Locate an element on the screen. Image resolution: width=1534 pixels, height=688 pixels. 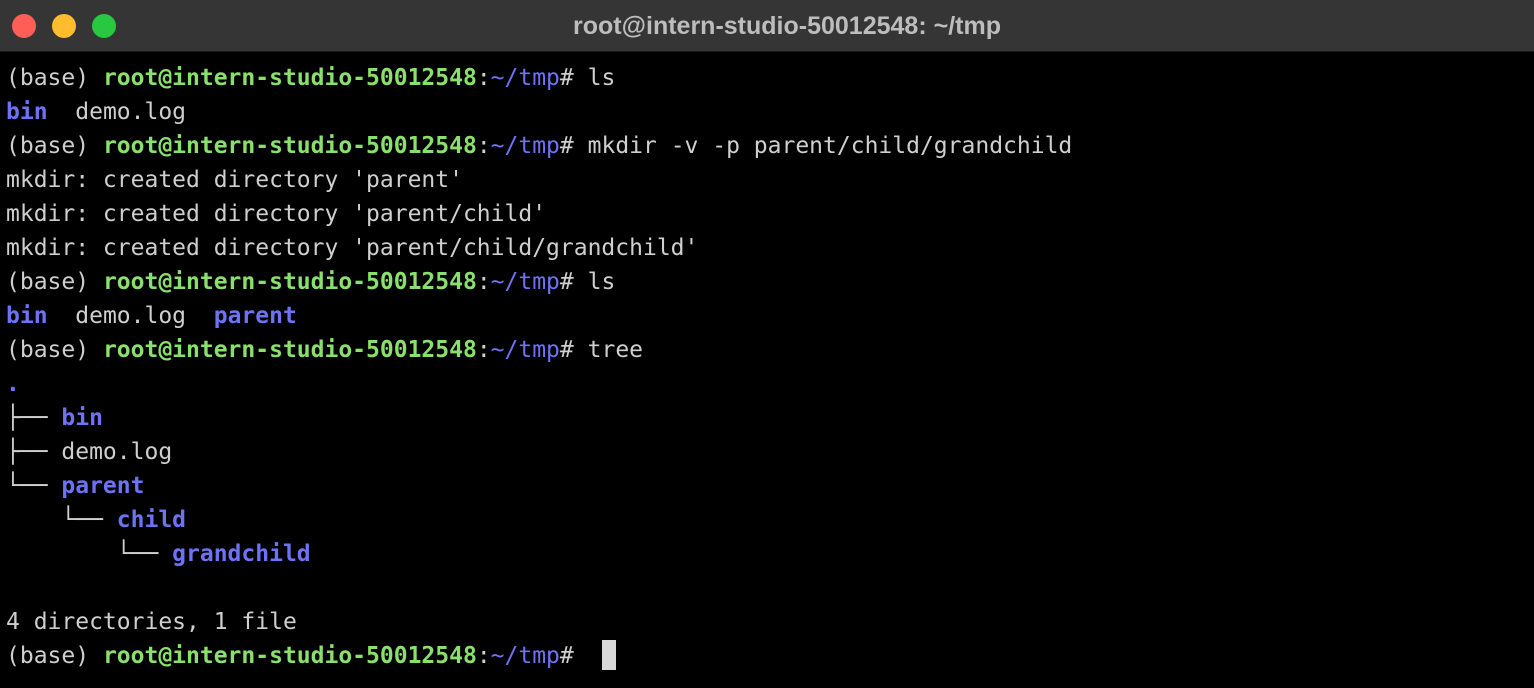
output-line: bin demo.log is located at coordinates (770, 112).